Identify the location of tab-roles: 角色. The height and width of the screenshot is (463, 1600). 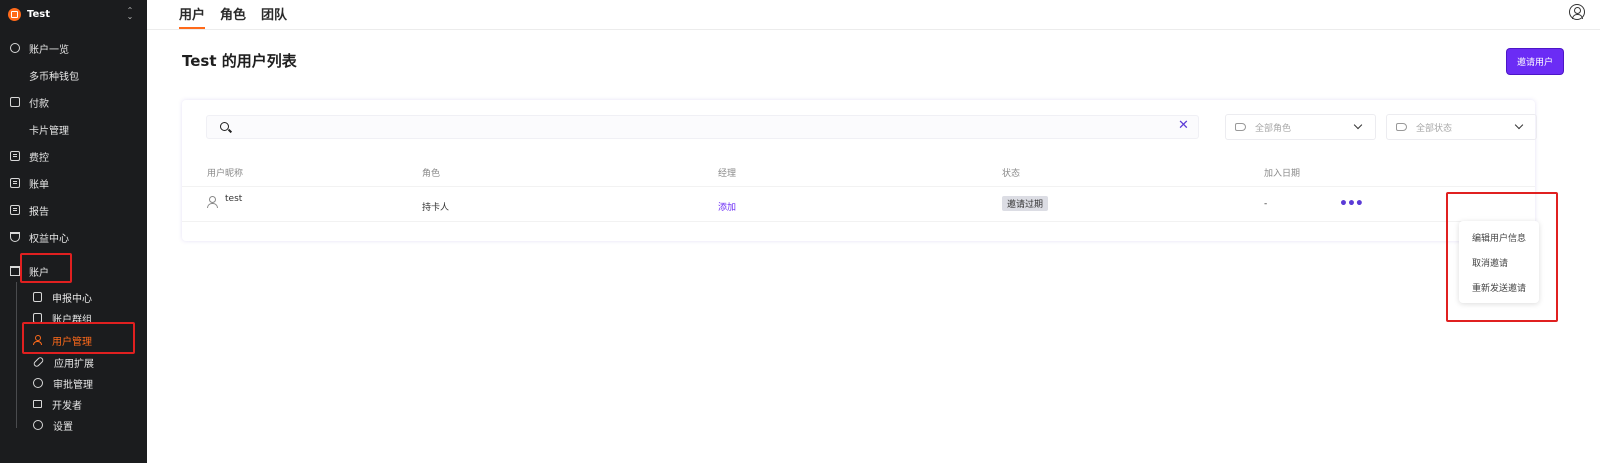
(233, 14).